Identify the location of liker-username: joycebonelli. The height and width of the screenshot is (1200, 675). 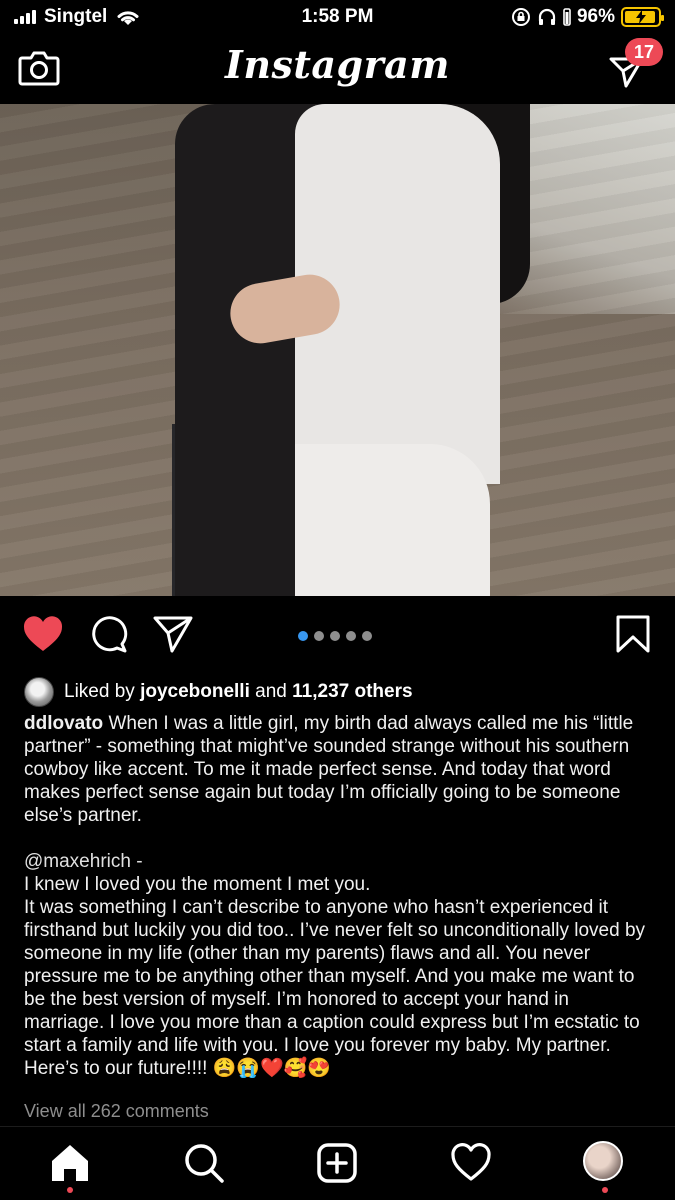
(195, 691).